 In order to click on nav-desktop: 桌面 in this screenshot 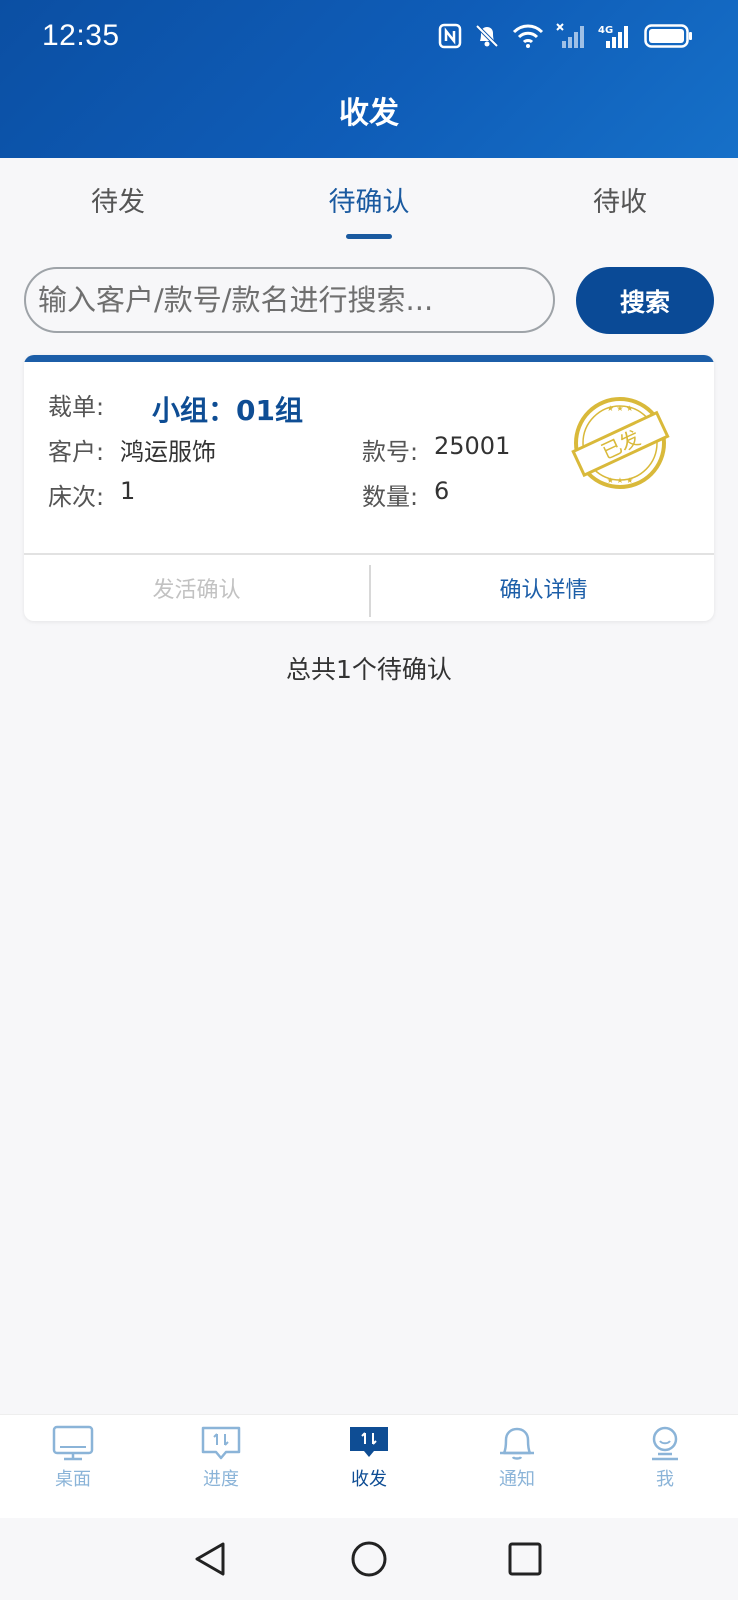, I will do `click(73, 1468)`.